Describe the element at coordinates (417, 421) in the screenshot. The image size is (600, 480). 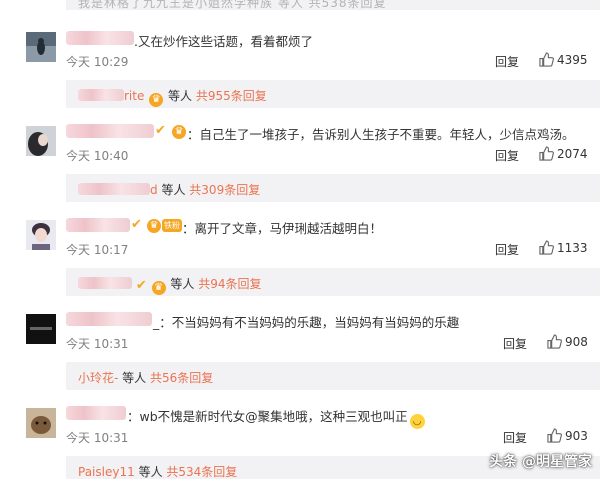
I see `smile-emoji-icon: ◡` at that location.